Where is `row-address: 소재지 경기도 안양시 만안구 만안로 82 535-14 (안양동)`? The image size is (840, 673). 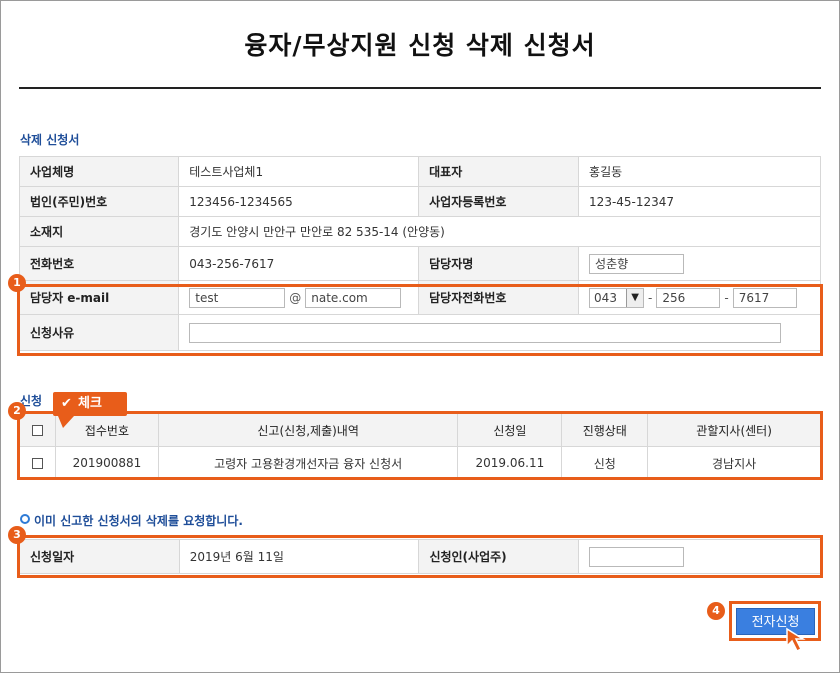 row-address: 소재지 경기도 안양시 만안구 만안로 82 535-14 (안양동) is located at coordinates (419, 231).